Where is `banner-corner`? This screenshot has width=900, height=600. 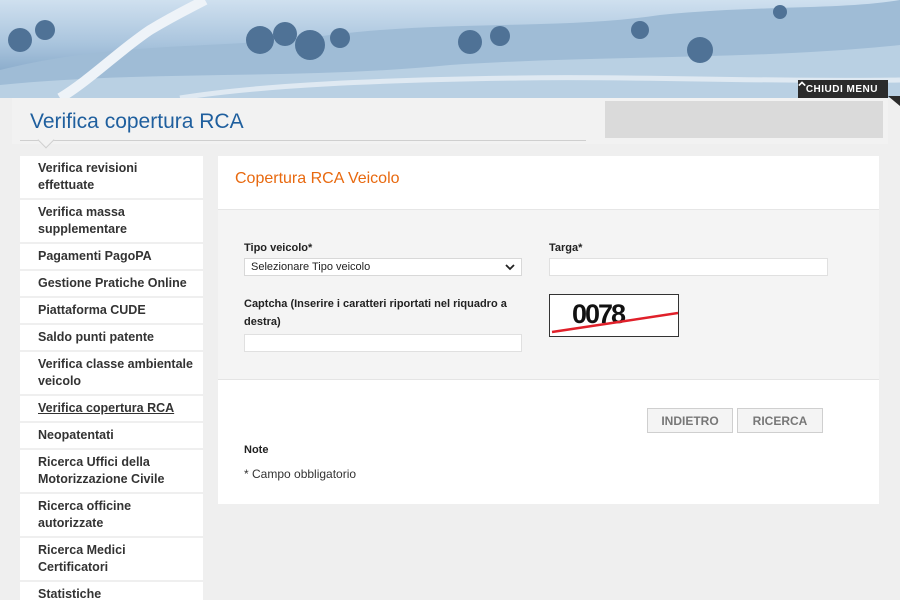
banner-corner is located at coordinates (894, 101).